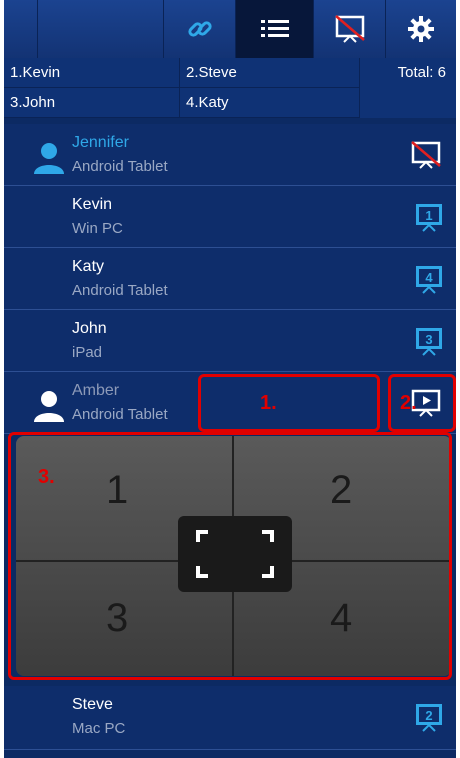  I want to click on device-row-jennifer: Jennifer Android Tablet, so click(230, 155).